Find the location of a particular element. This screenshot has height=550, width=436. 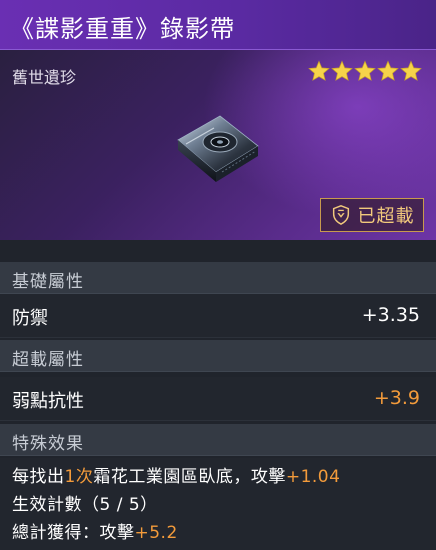

effect-count: 1次 is located at coordinates (79, 477).